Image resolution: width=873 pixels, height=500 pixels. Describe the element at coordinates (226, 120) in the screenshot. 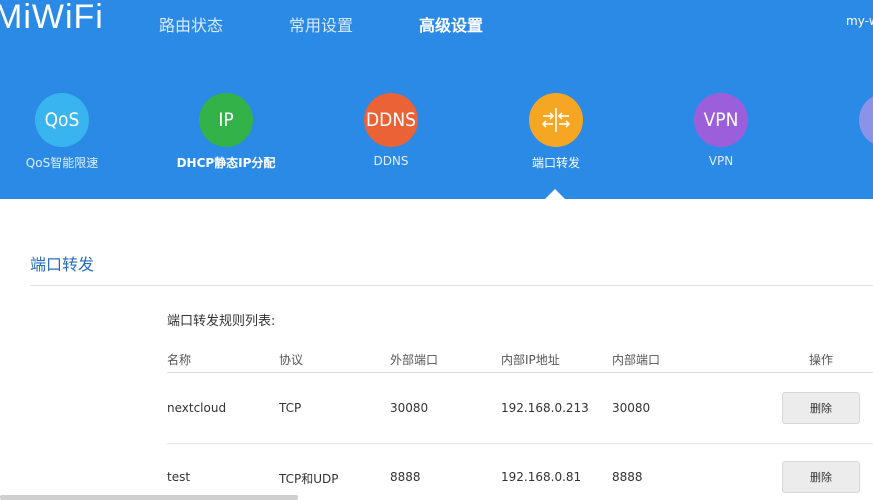

I see `ip-icon: IP` at that location.